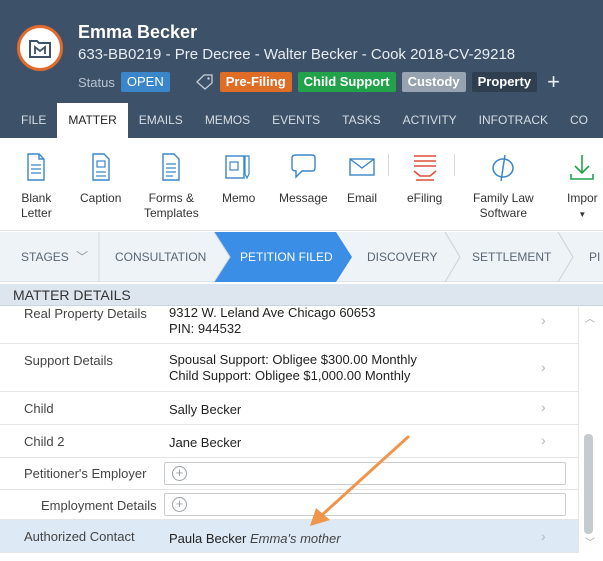 The height and width of the screenshot is (561, 603). Describe the element at coordinates (503, 213) in the screenshot. I see `family-law-label-2: Software` at that location.